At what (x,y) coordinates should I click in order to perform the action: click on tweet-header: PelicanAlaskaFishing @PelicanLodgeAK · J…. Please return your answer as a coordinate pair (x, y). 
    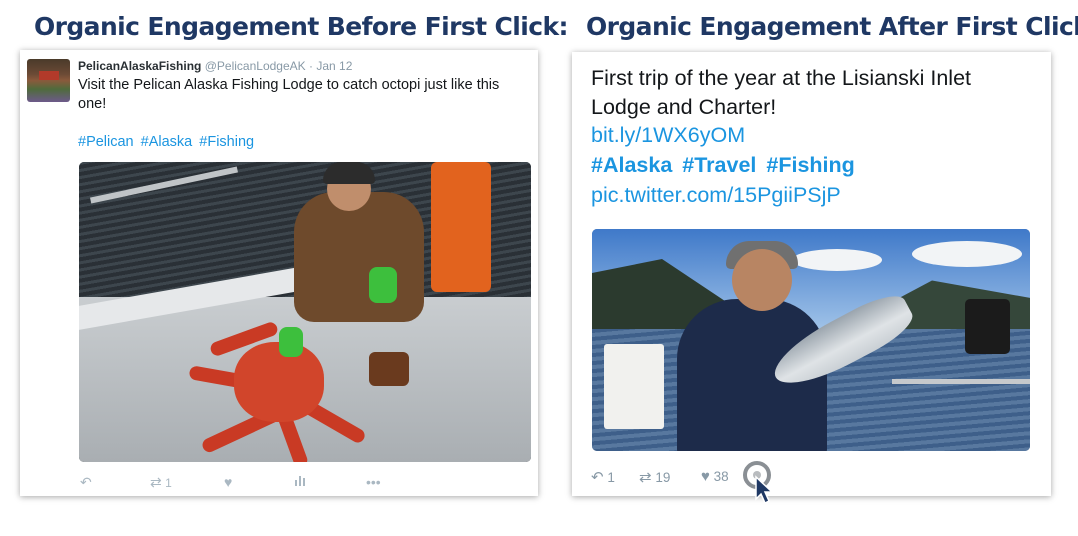
    Looking at the image, I should click on (215, 66).